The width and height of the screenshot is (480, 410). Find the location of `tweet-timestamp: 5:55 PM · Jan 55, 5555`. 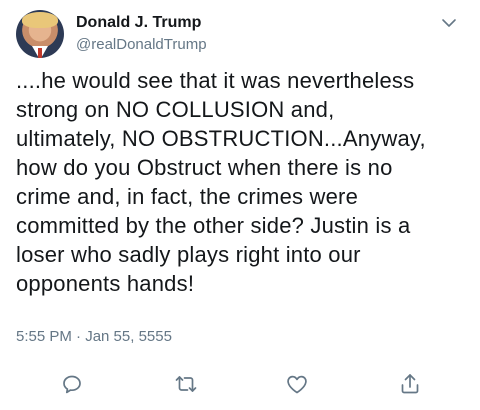

tweet-timestamp: 5:55 PM · Jan 55, 5555 is located at coordinates (94, 336).